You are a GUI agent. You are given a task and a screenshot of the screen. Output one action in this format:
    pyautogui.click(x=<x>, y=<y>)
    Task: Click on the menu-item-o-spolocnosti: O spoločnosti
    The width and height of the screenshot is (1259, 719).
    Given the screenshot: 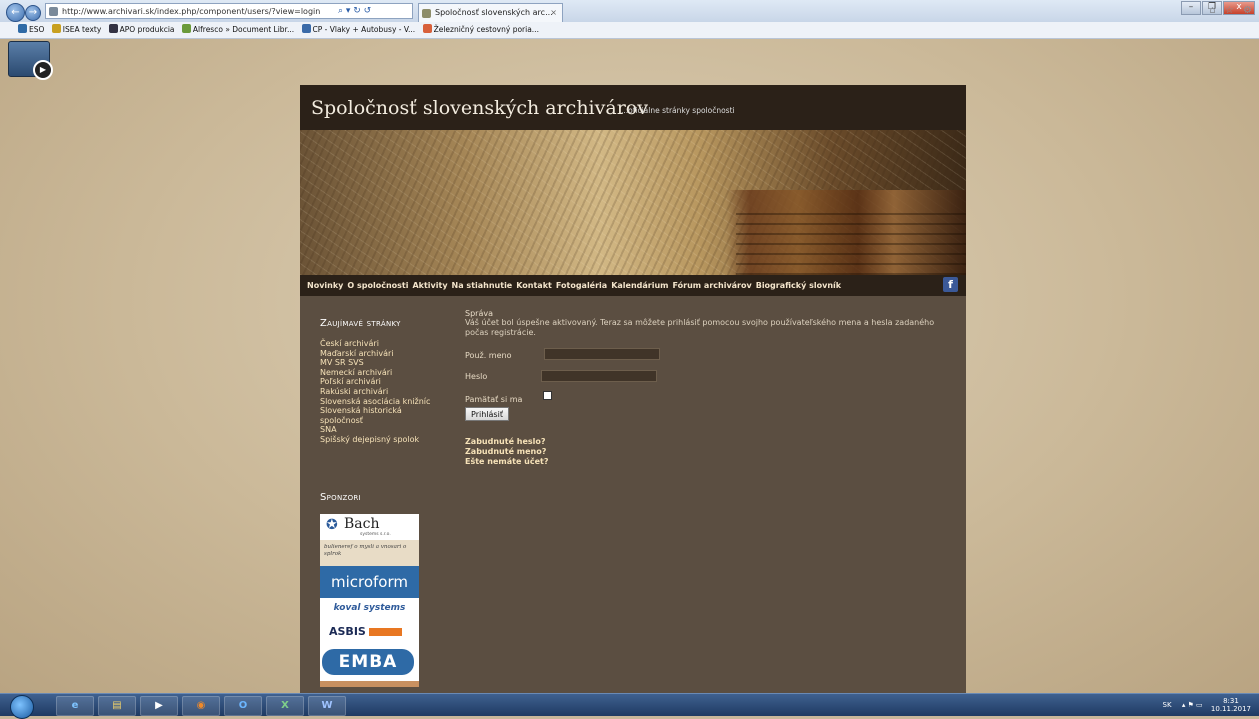 What is the action you would take?
    pyautogui.click(x=377, y=285)
    